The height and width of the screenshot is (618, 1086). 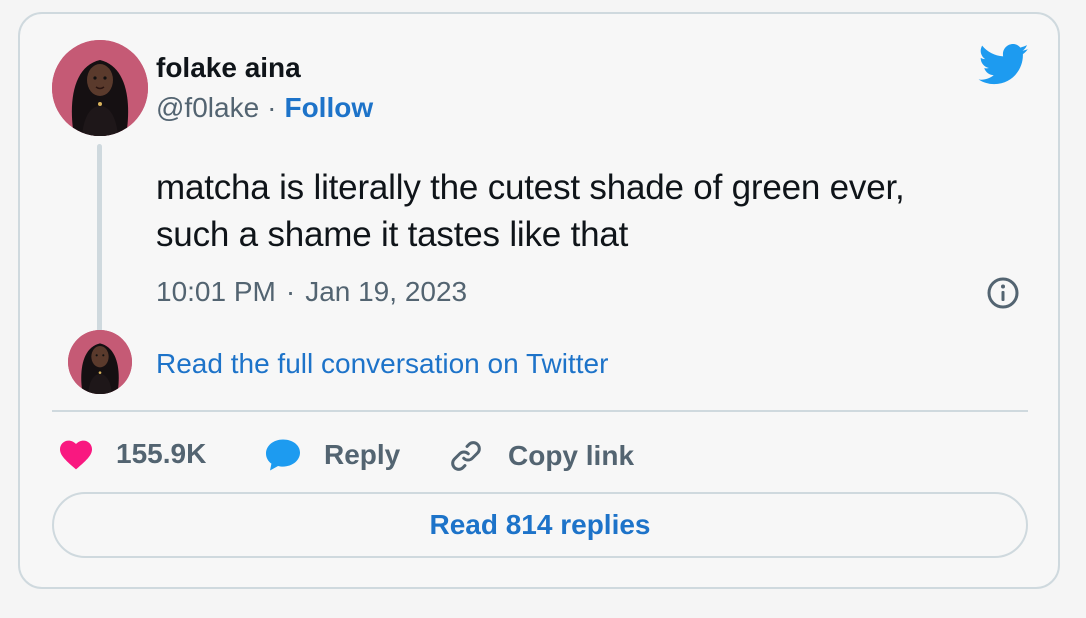 I want to click on info-icon, so click(x=1003, y=293).